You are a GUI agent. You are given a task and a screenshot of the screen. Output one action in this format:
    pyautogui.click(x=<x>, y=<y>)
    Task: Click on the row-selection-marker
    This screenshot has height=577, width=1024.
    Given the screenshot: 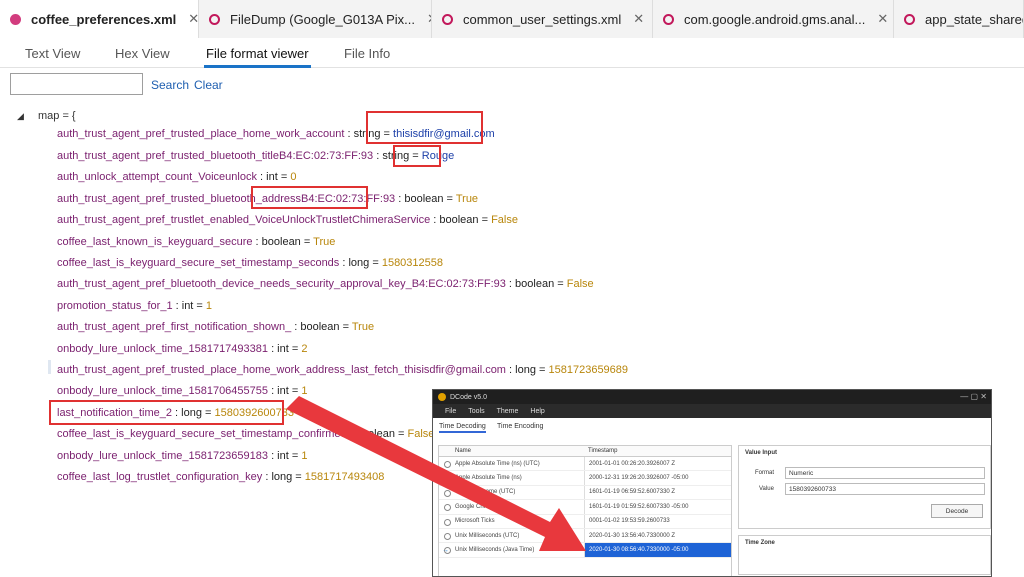 What is the action you would take?
    pyautogui.click(x=49, y=367)
    